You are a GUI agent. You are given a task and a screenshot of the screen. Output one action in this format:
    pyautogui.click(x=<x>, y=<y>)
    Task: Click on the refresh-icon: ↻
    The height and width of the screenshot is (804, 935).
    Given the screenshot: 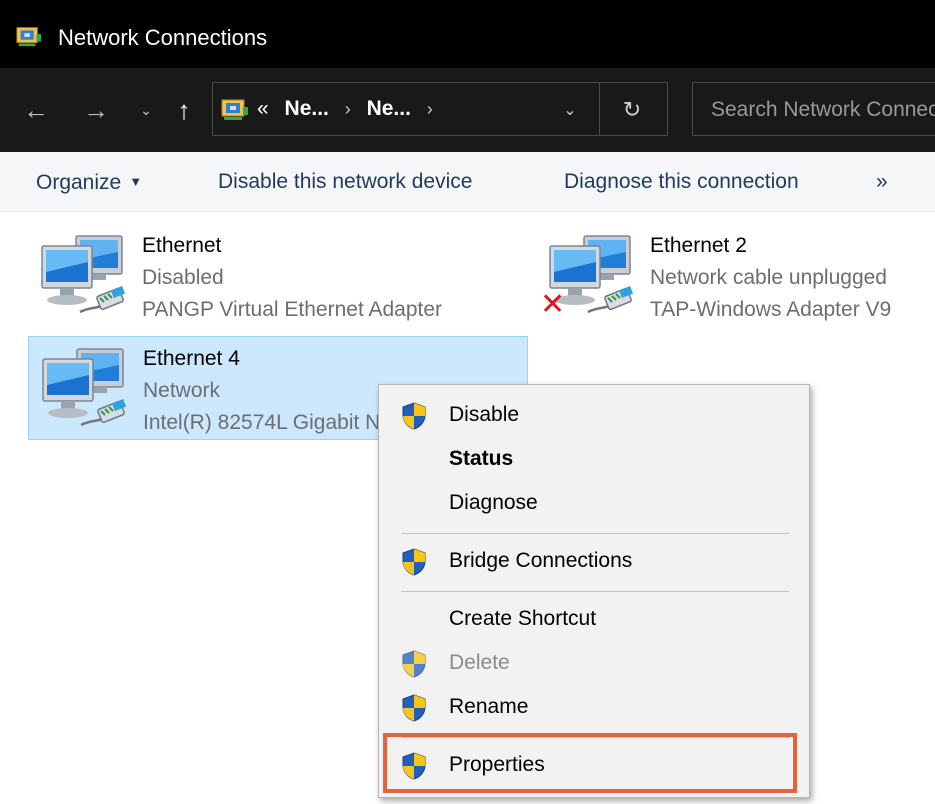 What is the action you would take?
    pyautogui.click(x=632, y=109)
    